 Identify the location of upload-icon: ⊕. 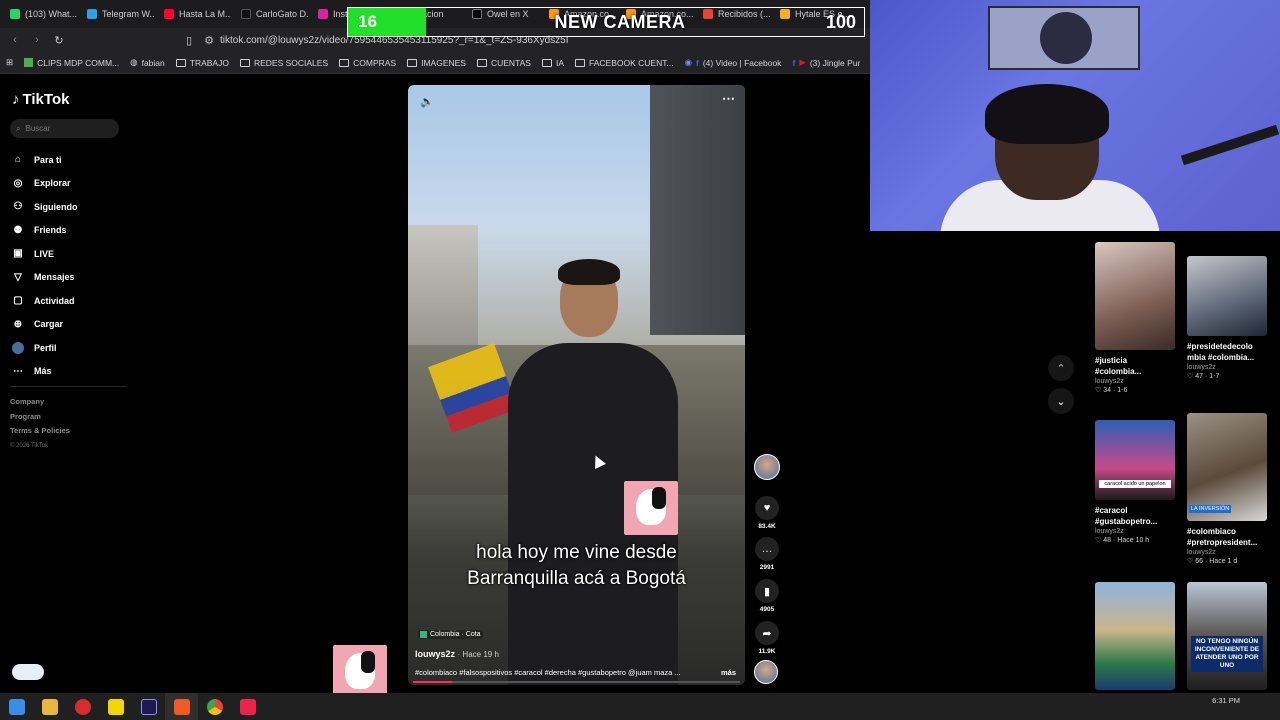
(18, 324).